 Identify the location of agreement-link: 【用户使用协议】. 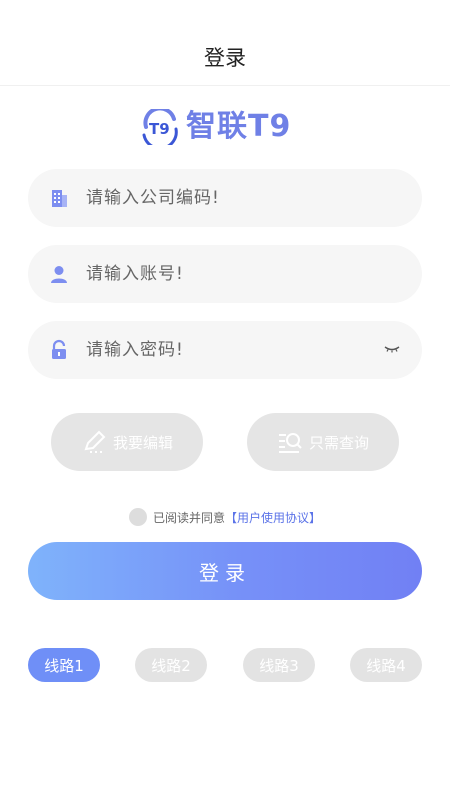
(273, 517).